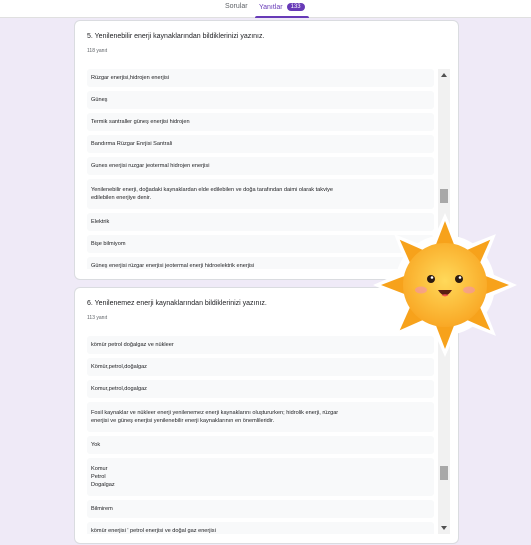 The image size is (531, 545). I want to click on answer-text: Yok, so click(96, 445).